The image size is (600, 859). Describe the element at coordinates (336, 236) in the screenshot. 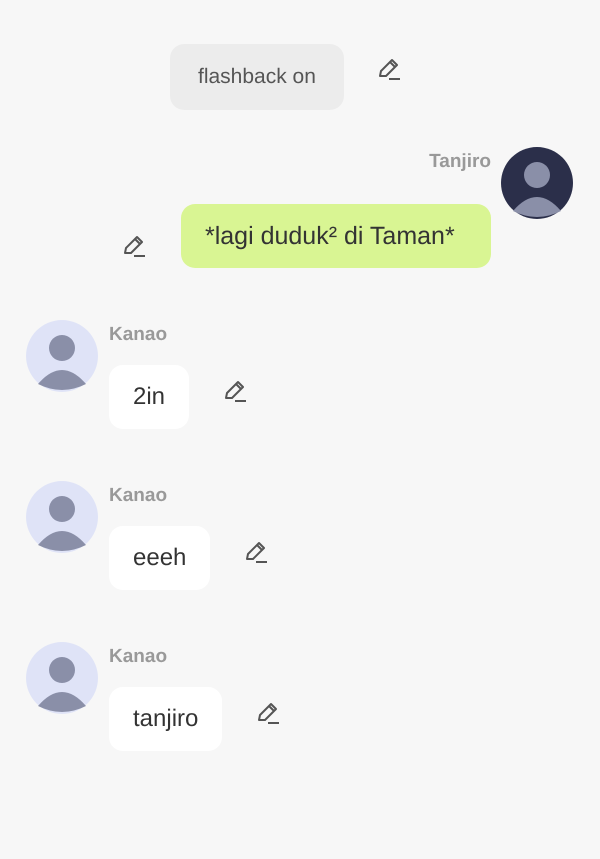

I see `message-bubble: *lagi duduk² di Taman*` at that location.